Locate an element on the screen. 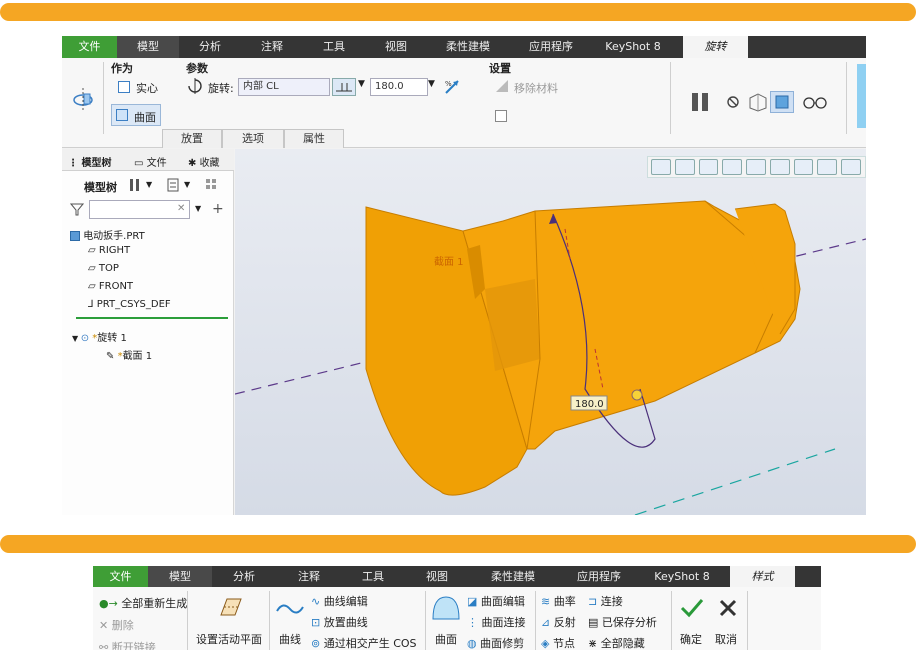 This screenshot has width=916, height=650. curvature-button: ≋ 曲率 is located at coordinates (558, 601).